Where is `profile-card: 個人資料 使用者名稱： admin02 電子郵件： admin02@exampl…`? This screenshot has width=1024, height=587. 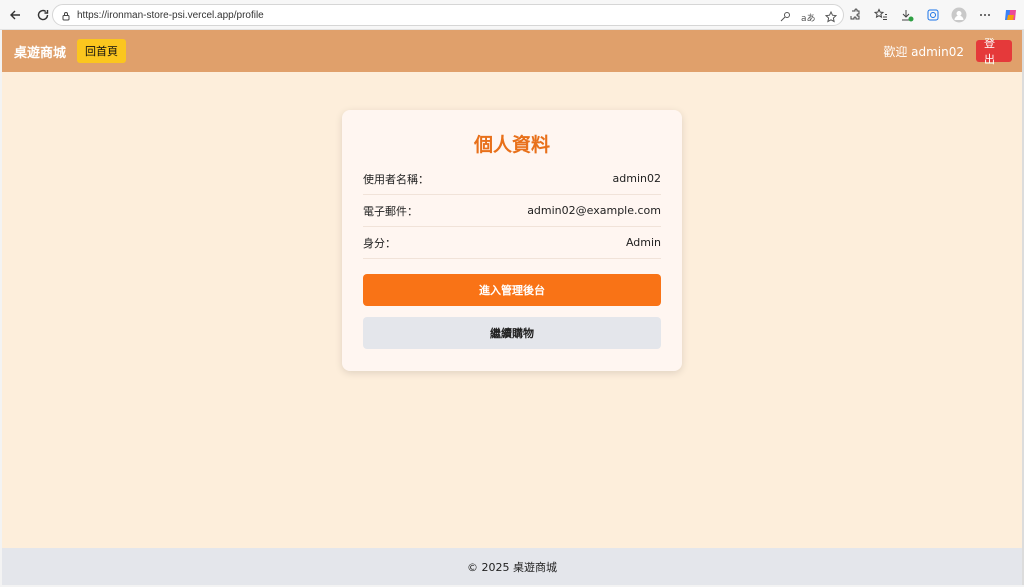 profile-card: 個人資料 使用者名稱： admin02 電子郵件： admin02@exampl… is located at coordinates (512, 240).